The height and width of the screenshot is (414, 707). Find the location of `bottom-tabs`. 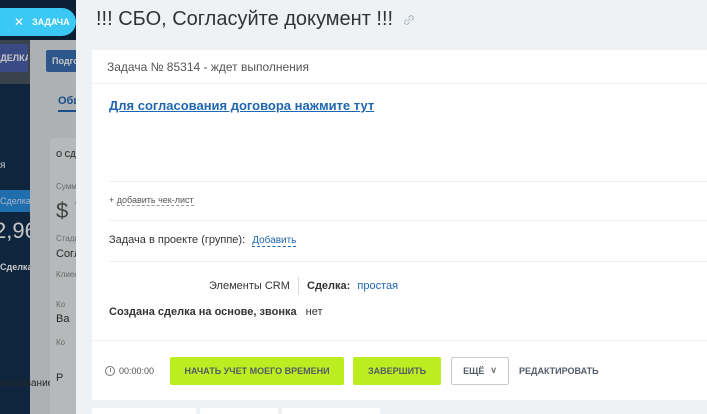

bottom-tabs is located at coordinates (238, 411).